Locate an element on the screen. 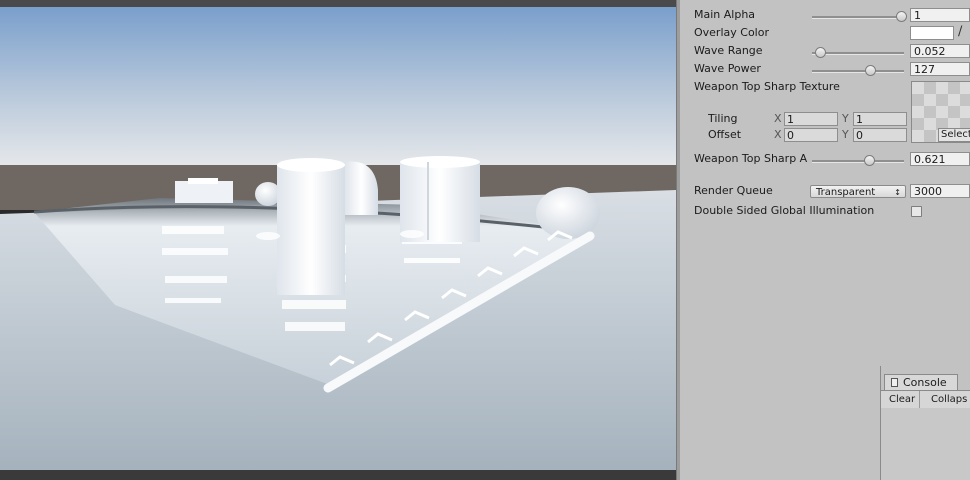  tiling-y-field: 1 is located at coordinates (880, 119).